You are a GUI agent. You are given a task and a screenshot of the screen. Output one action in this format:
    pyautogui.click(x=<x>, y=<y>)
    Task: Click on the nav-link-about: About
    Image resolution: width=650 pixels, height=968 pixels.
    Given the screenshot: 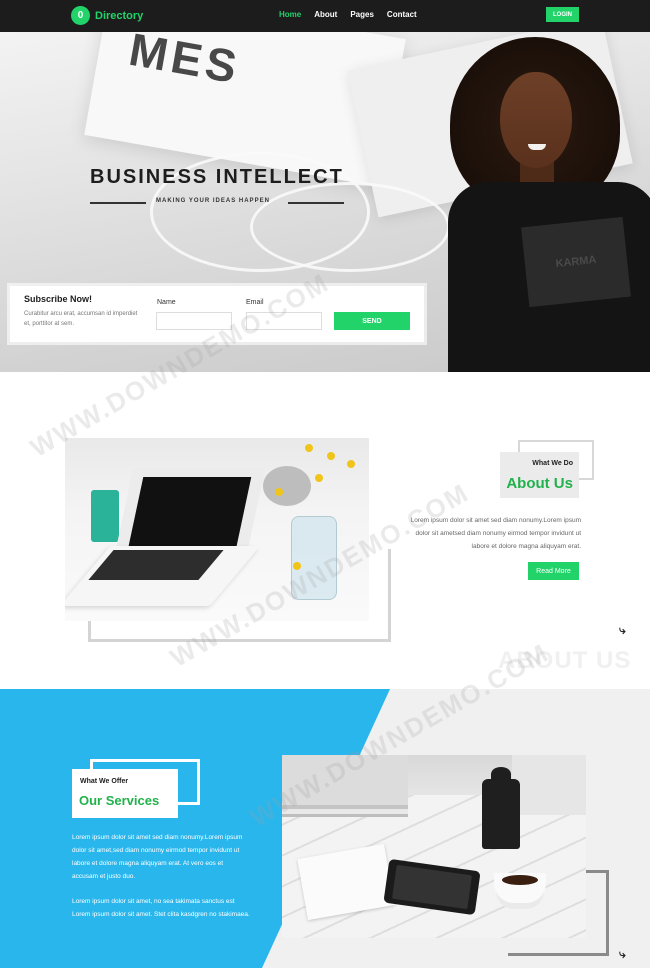 What is the action you would take?
    pyautogui.click(x=325, y=14)
    